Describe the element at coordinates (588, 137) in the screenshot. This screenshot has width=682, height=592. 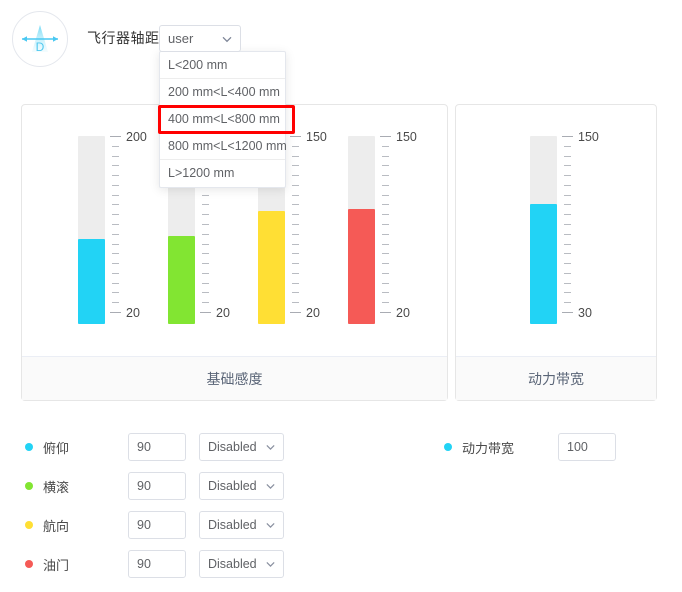
I see `scale-label-top-bandwidth: 150` at that location.